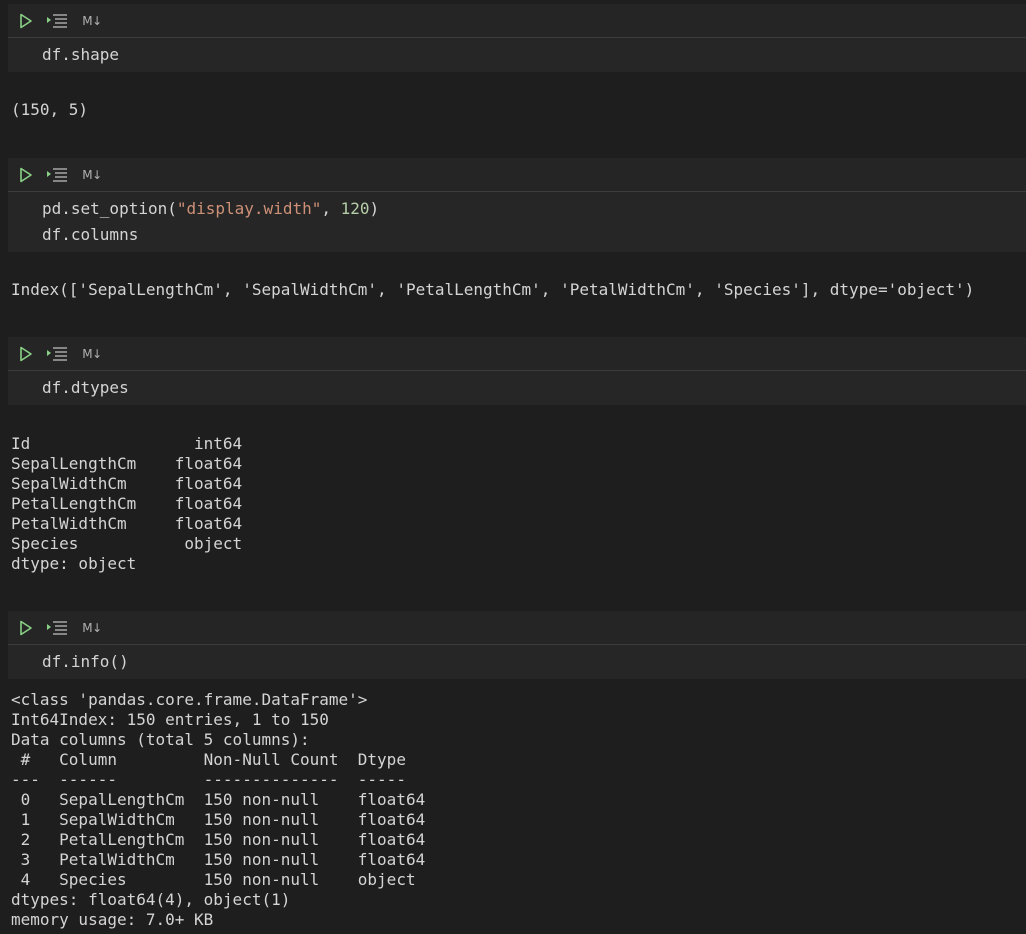 Image resolution: width=1026 pixels, height=934 pixels. I want to click on code-line: df.shape, so click(81, 54).